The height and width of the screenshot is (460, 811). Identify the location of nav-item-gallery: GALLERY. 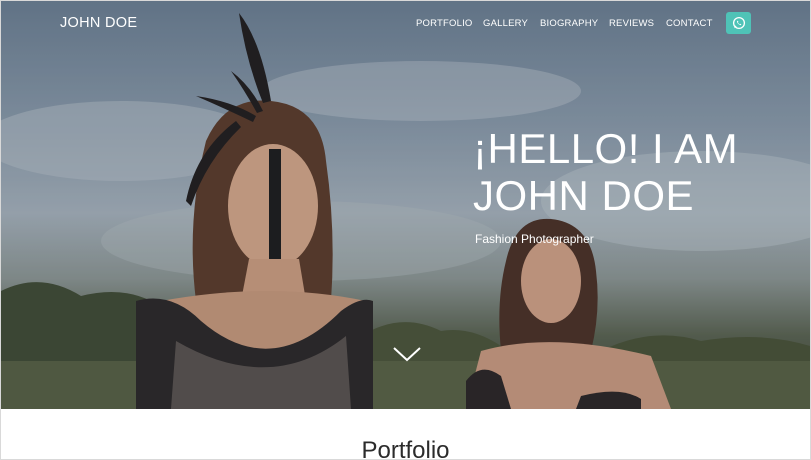
(505, 23).